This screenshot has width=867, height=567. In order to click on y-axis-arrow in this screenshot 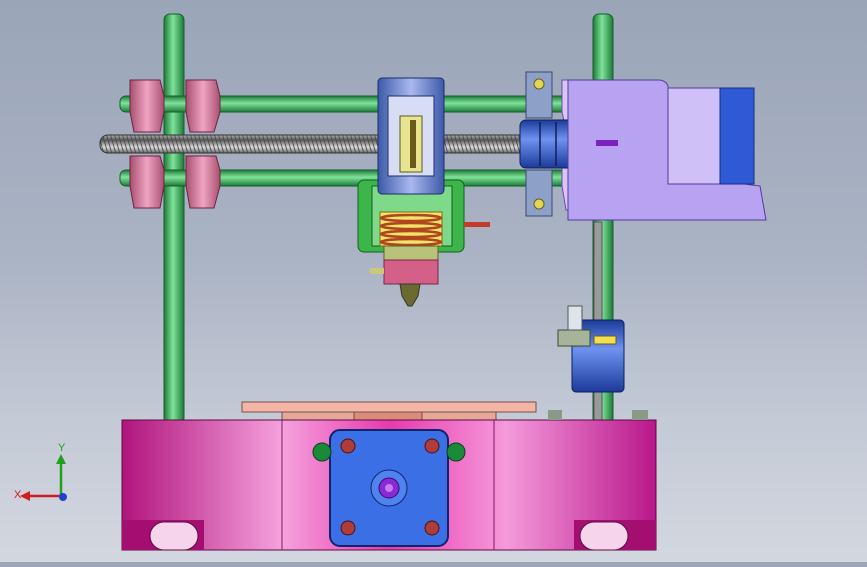, I will do `click(61, 475)`.